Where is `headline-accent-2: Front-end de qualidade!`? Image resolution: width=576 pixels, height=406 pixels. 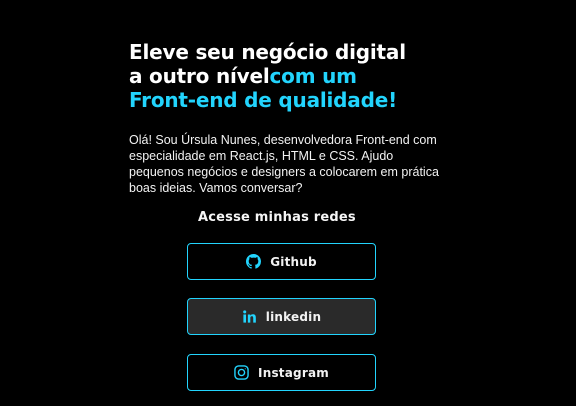 headline-accent-2: Front-end de qualidade! is located at coordinates (263, 100).